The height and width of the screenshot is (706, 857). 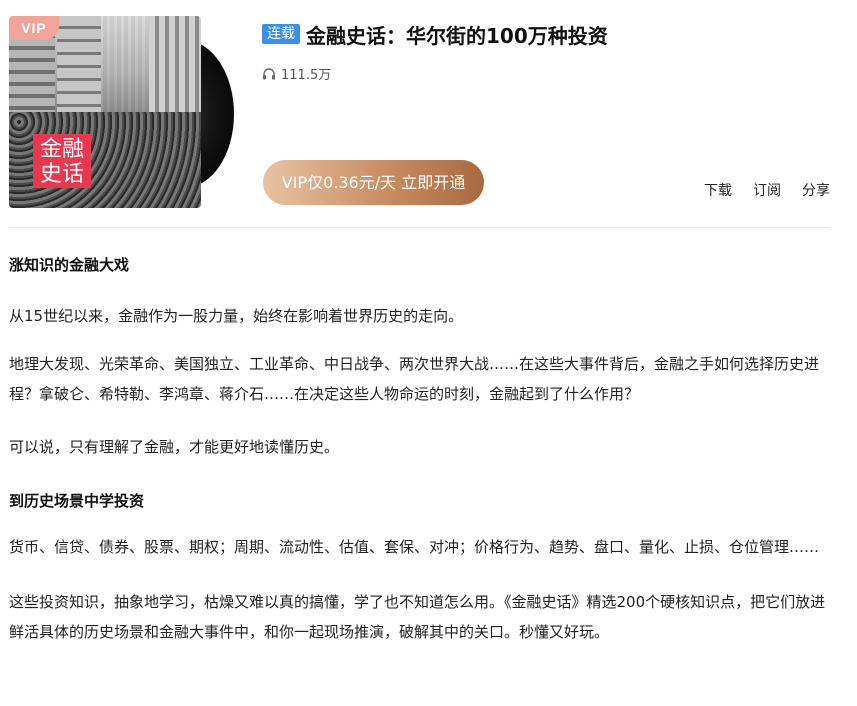 I want to click on album-actions: 下载 订阅 分享, so click(x=756, y=190).